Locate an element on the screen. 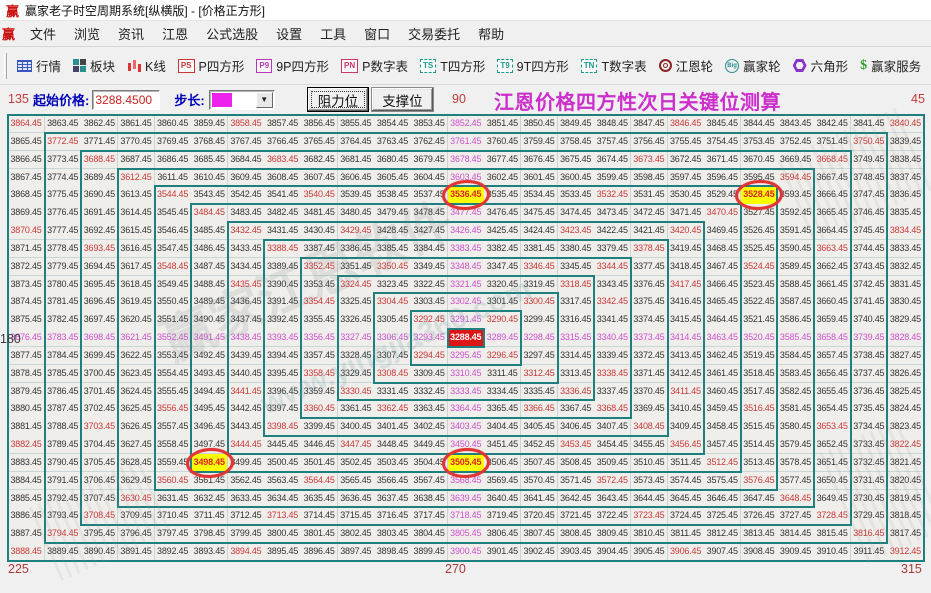  menu-item: 文件 is located at coordinates (43, 33).